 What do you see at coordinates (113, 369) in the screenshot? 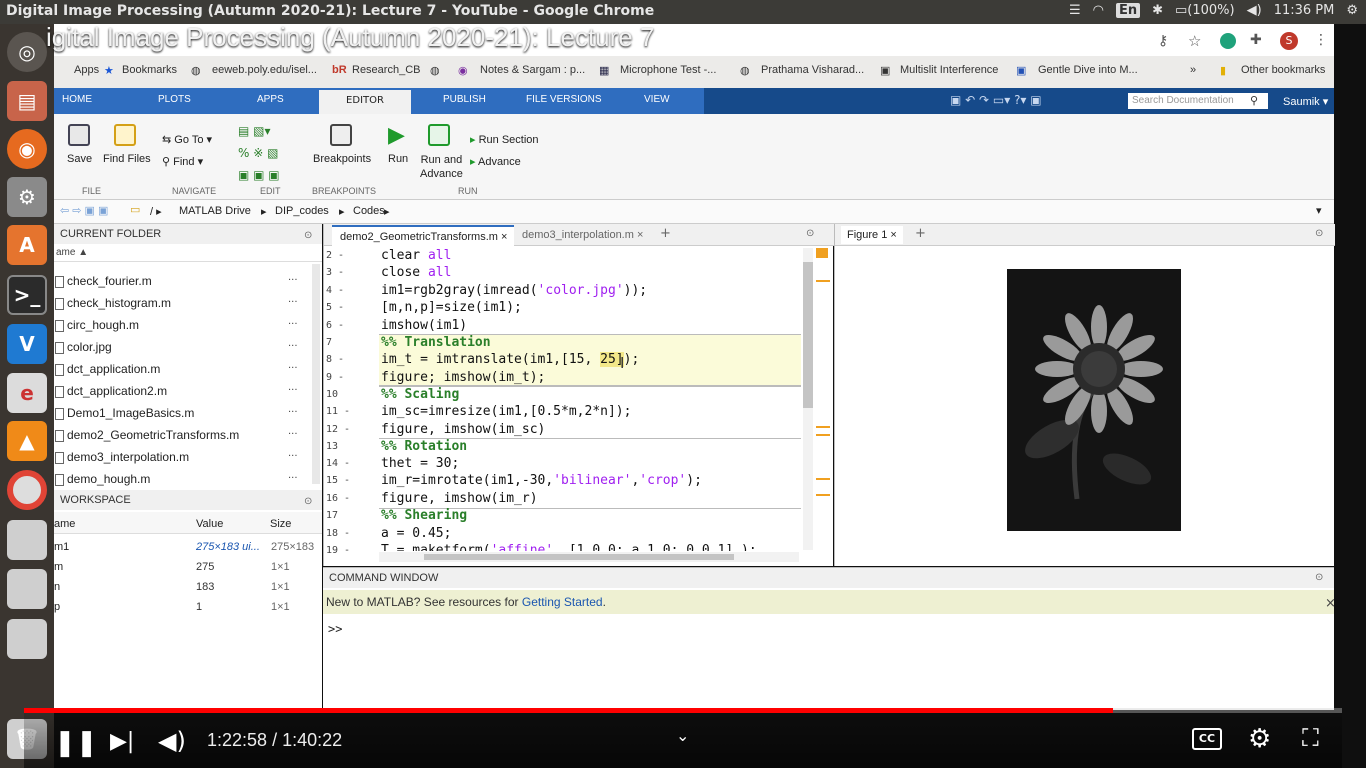
I see `file-item: dct_application.m` at bounding box center [113, 369].